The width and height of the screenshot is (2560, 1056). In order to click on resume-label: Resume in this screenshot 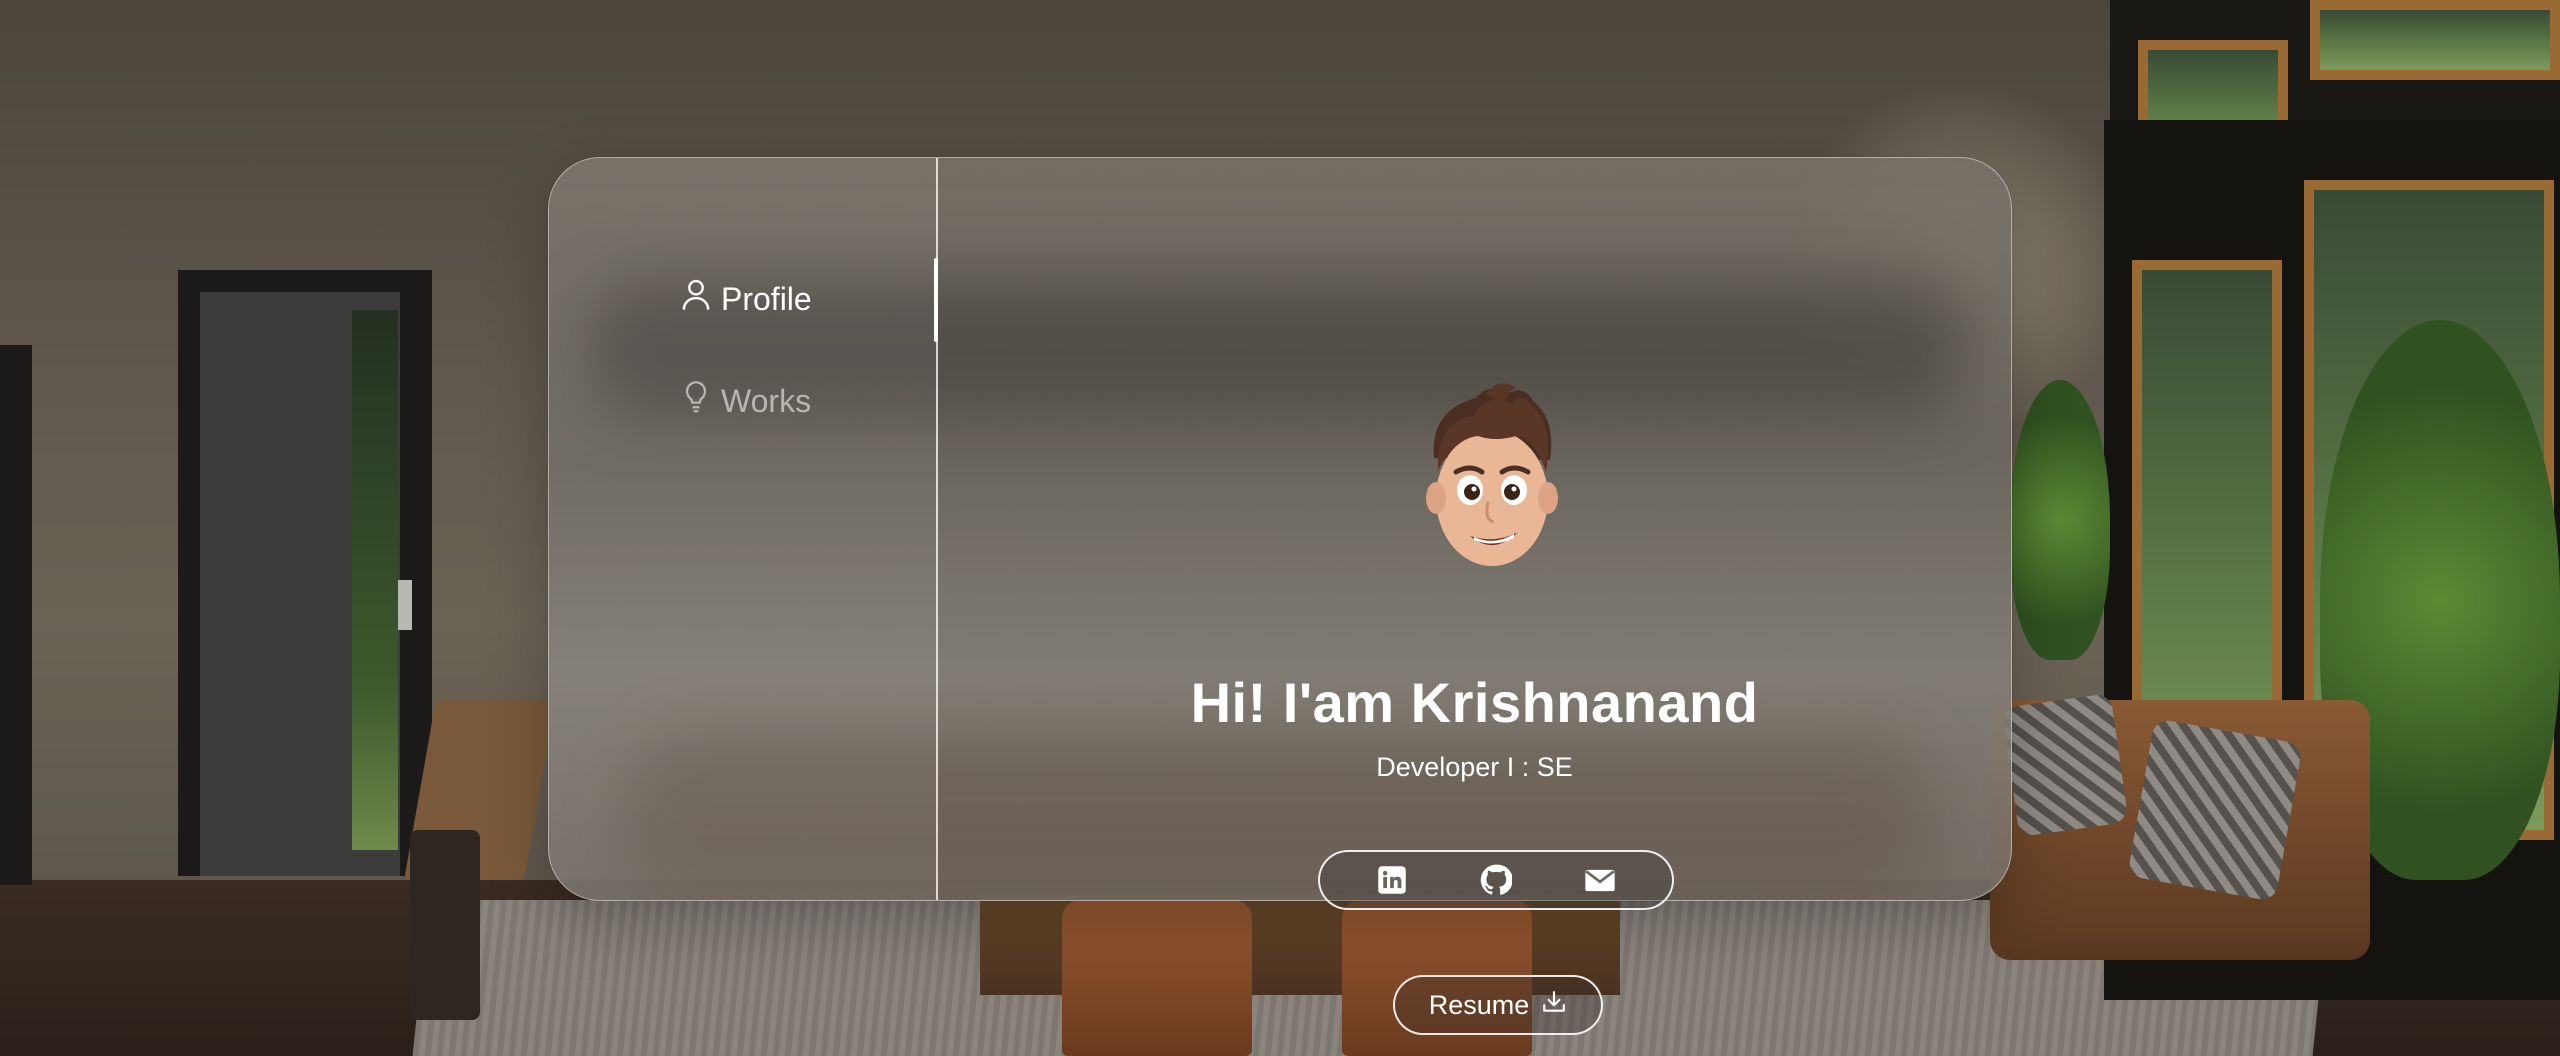, I will do `click(1479, 1004)`.